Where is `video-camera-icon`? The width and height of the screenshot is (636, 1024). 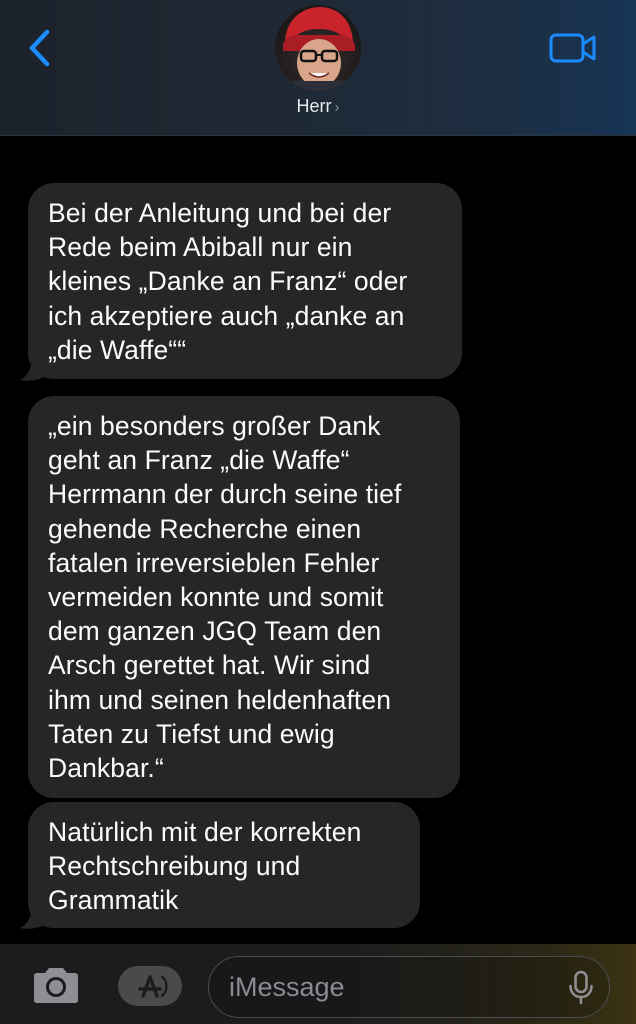 video-camera-icon is located at coordinates (572, 48).